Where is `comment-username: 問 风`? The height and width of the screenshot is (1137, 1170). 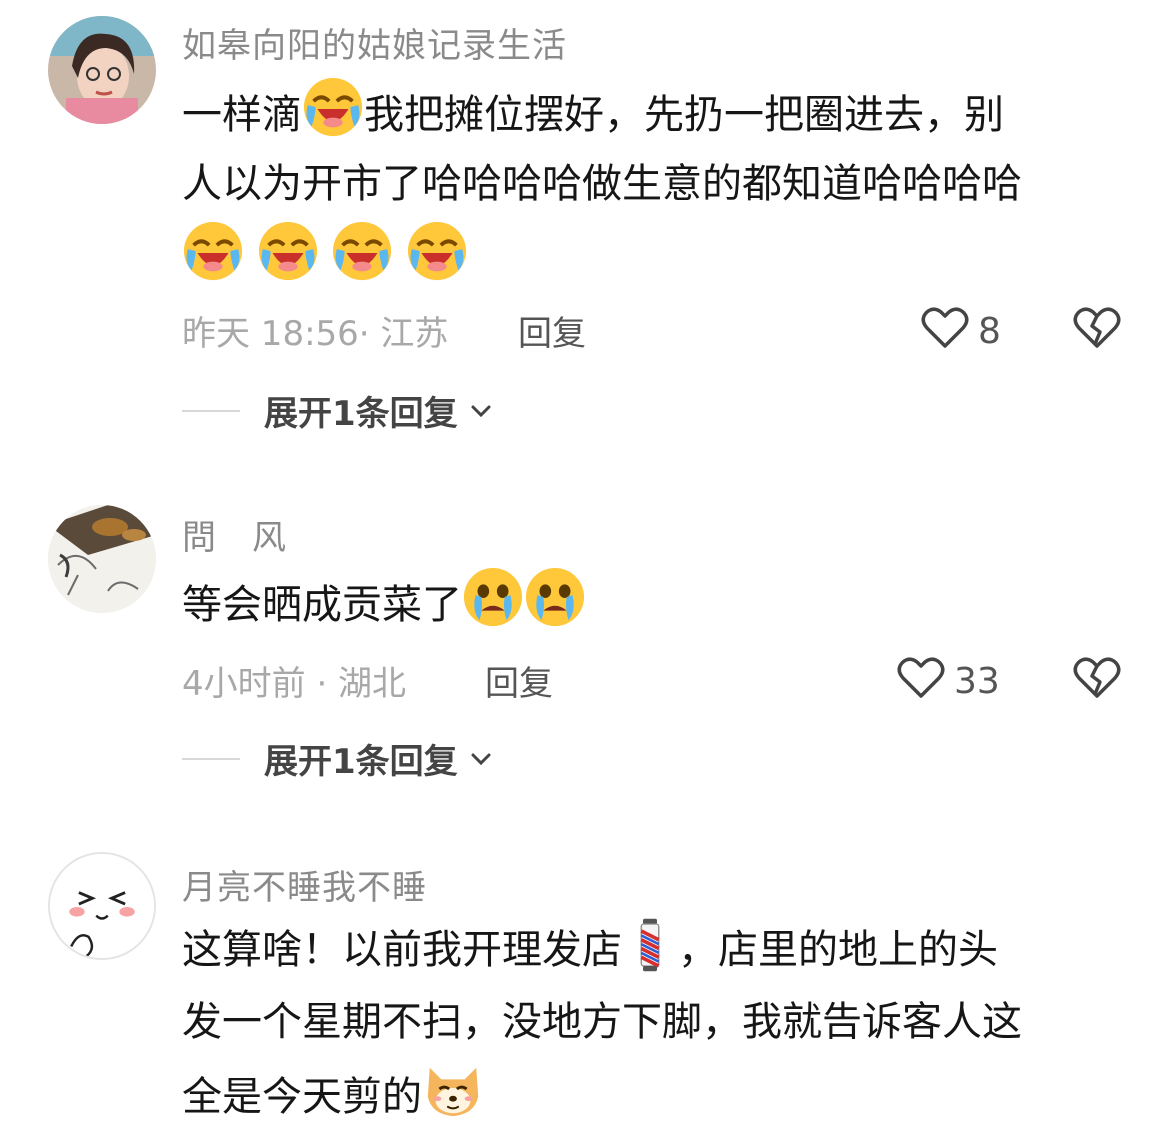
comment-username: 問 风 is located at coordinates (234, 534).